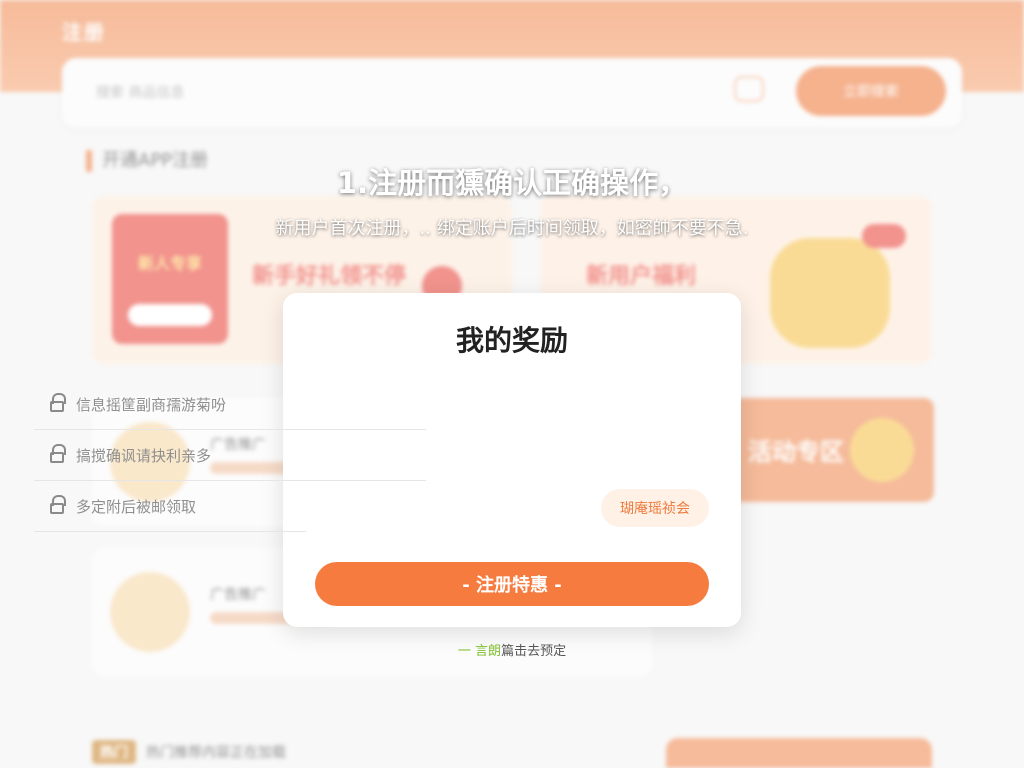  I want to click on footnote-text: 篇击去预定, so click(534, 651).